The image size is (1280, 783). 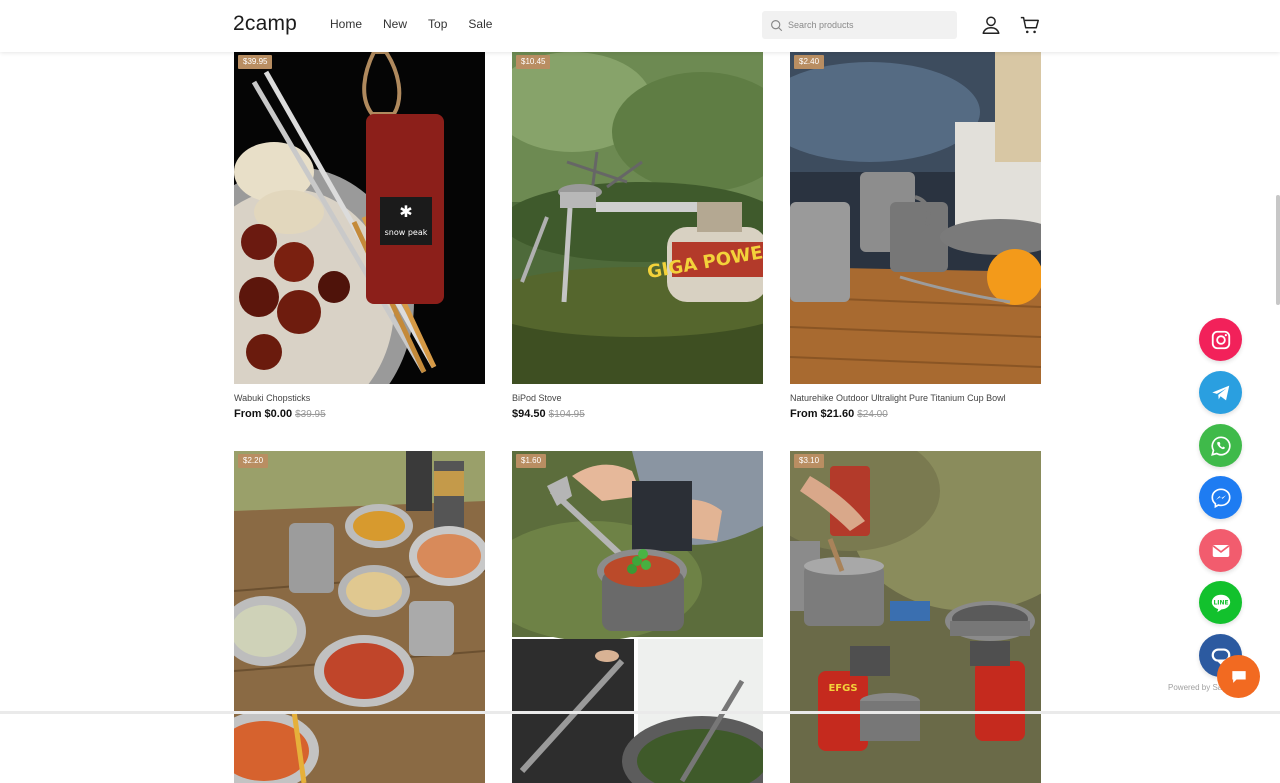 I want to click on product-image: $1.60, so click(x=637, y=617).